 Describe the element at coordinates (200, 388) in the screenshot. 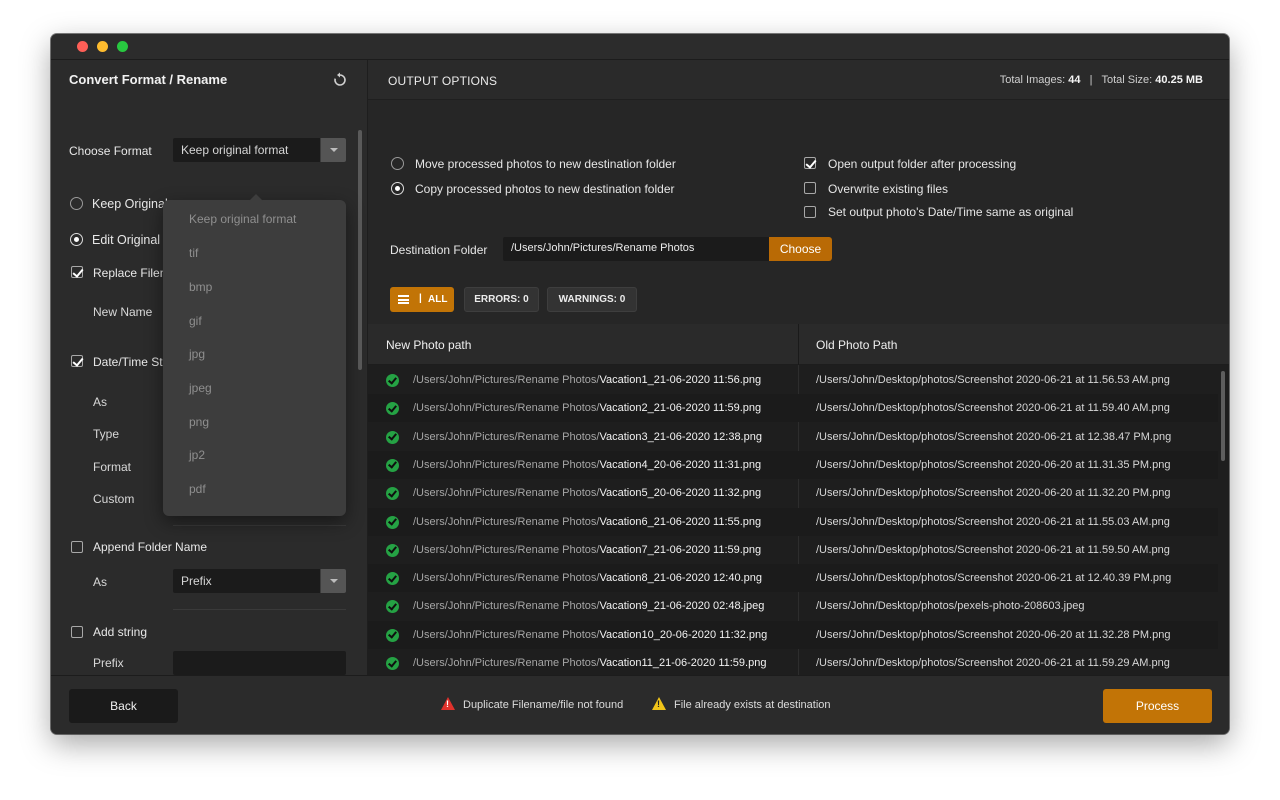

I see `format-option: jpeg` at that location.